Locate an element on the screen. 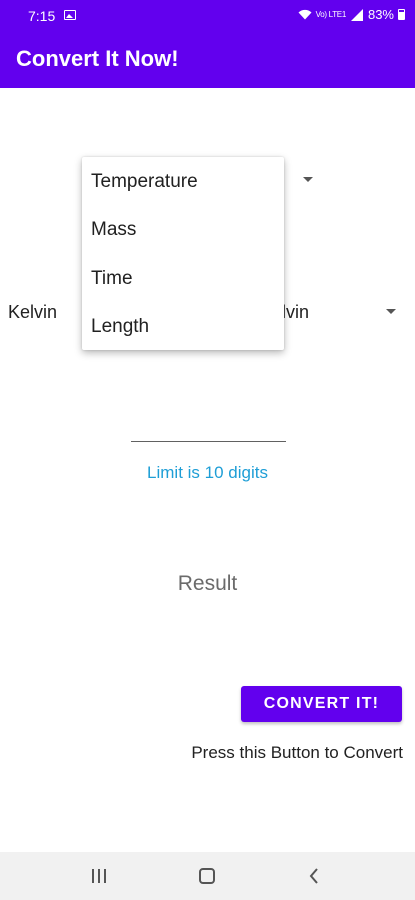 This screenshot has width=415, height=900. status-time: 7:15 is located at coordinates (42, 16).